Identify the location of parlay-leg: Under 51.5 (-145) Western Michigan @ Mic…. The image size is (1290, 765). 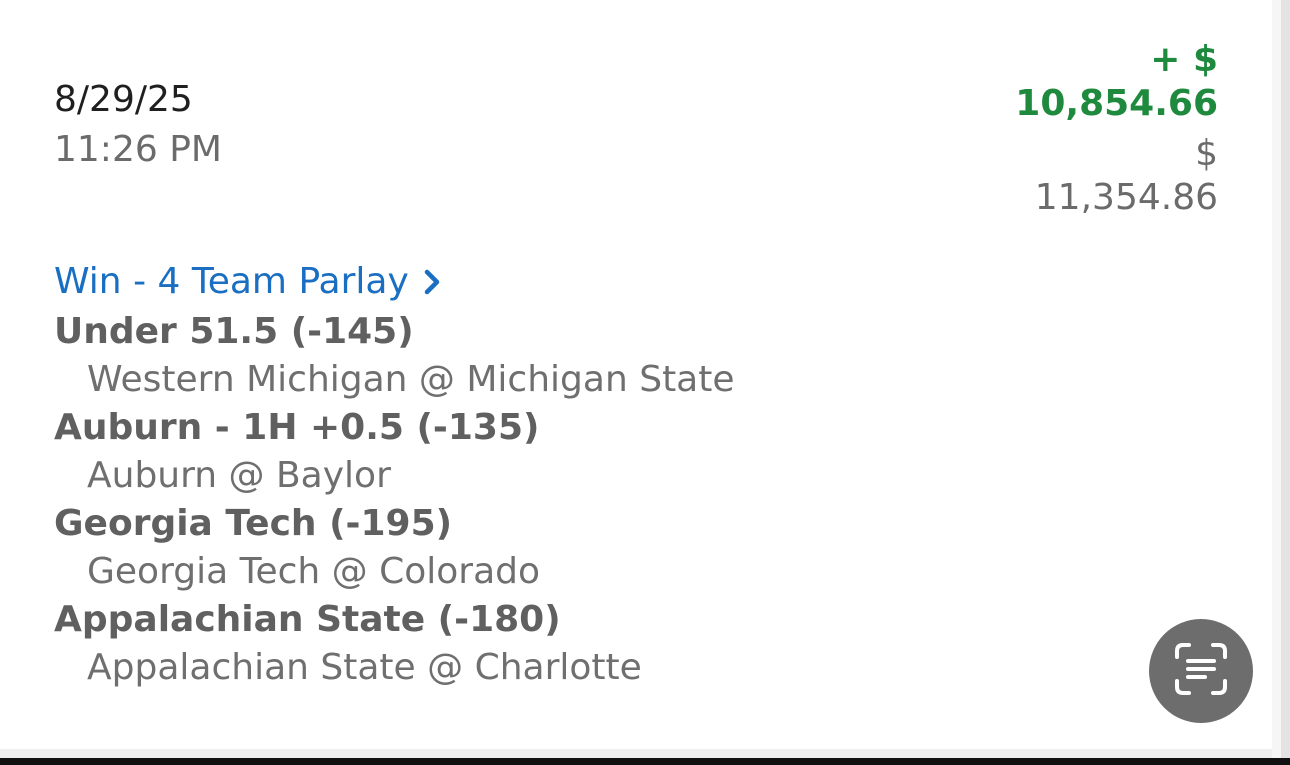
(394, 356).